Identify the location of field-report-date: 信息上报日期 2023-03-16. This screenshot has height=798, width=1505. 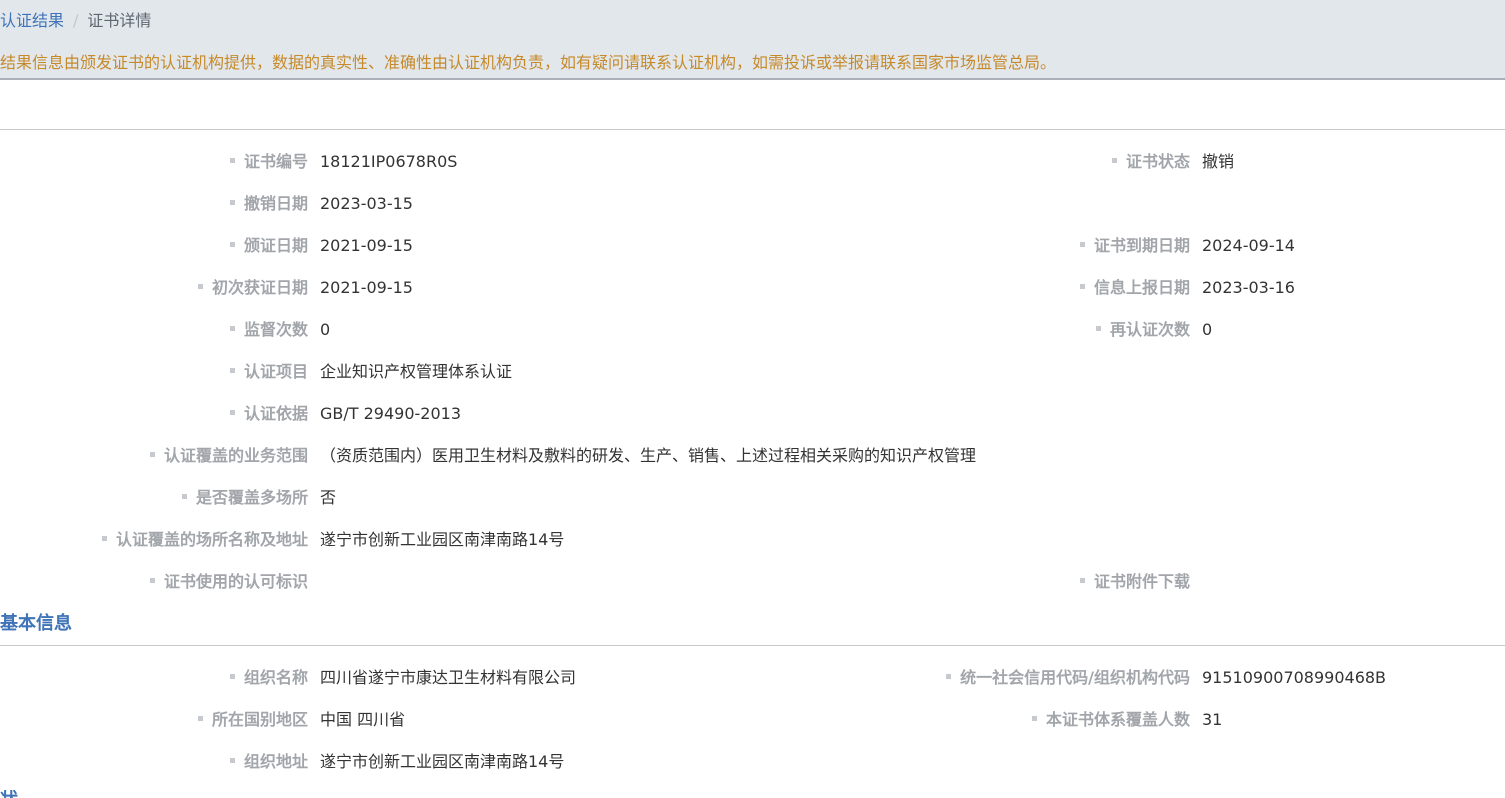
(1132, 288).